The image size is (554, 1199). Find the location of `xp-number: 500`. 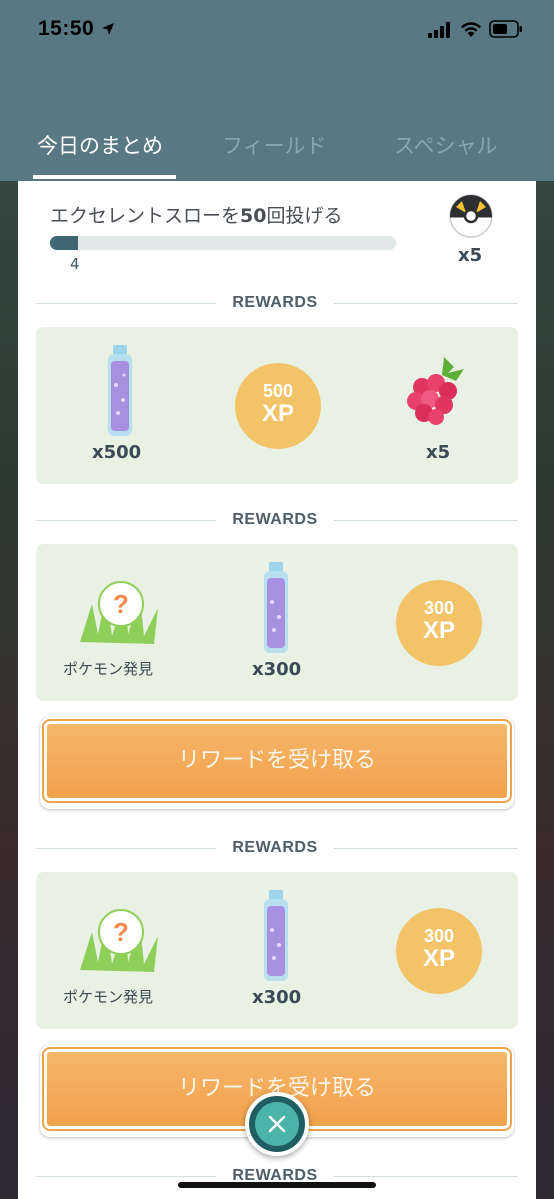

xp-number: 500 is located at coordinates (278, 391).